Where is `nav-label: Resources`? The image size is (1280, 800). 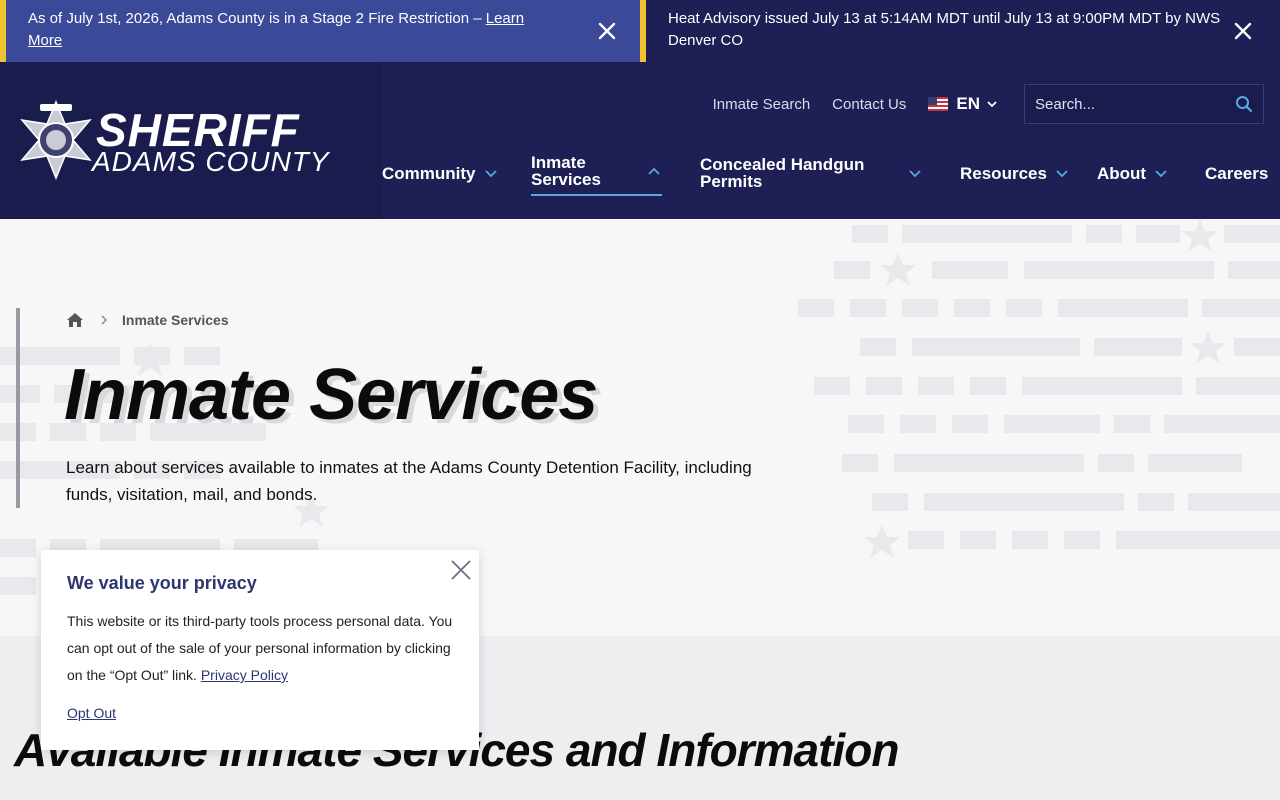 nav-label: Resources is located at coordinates (1003, 173).